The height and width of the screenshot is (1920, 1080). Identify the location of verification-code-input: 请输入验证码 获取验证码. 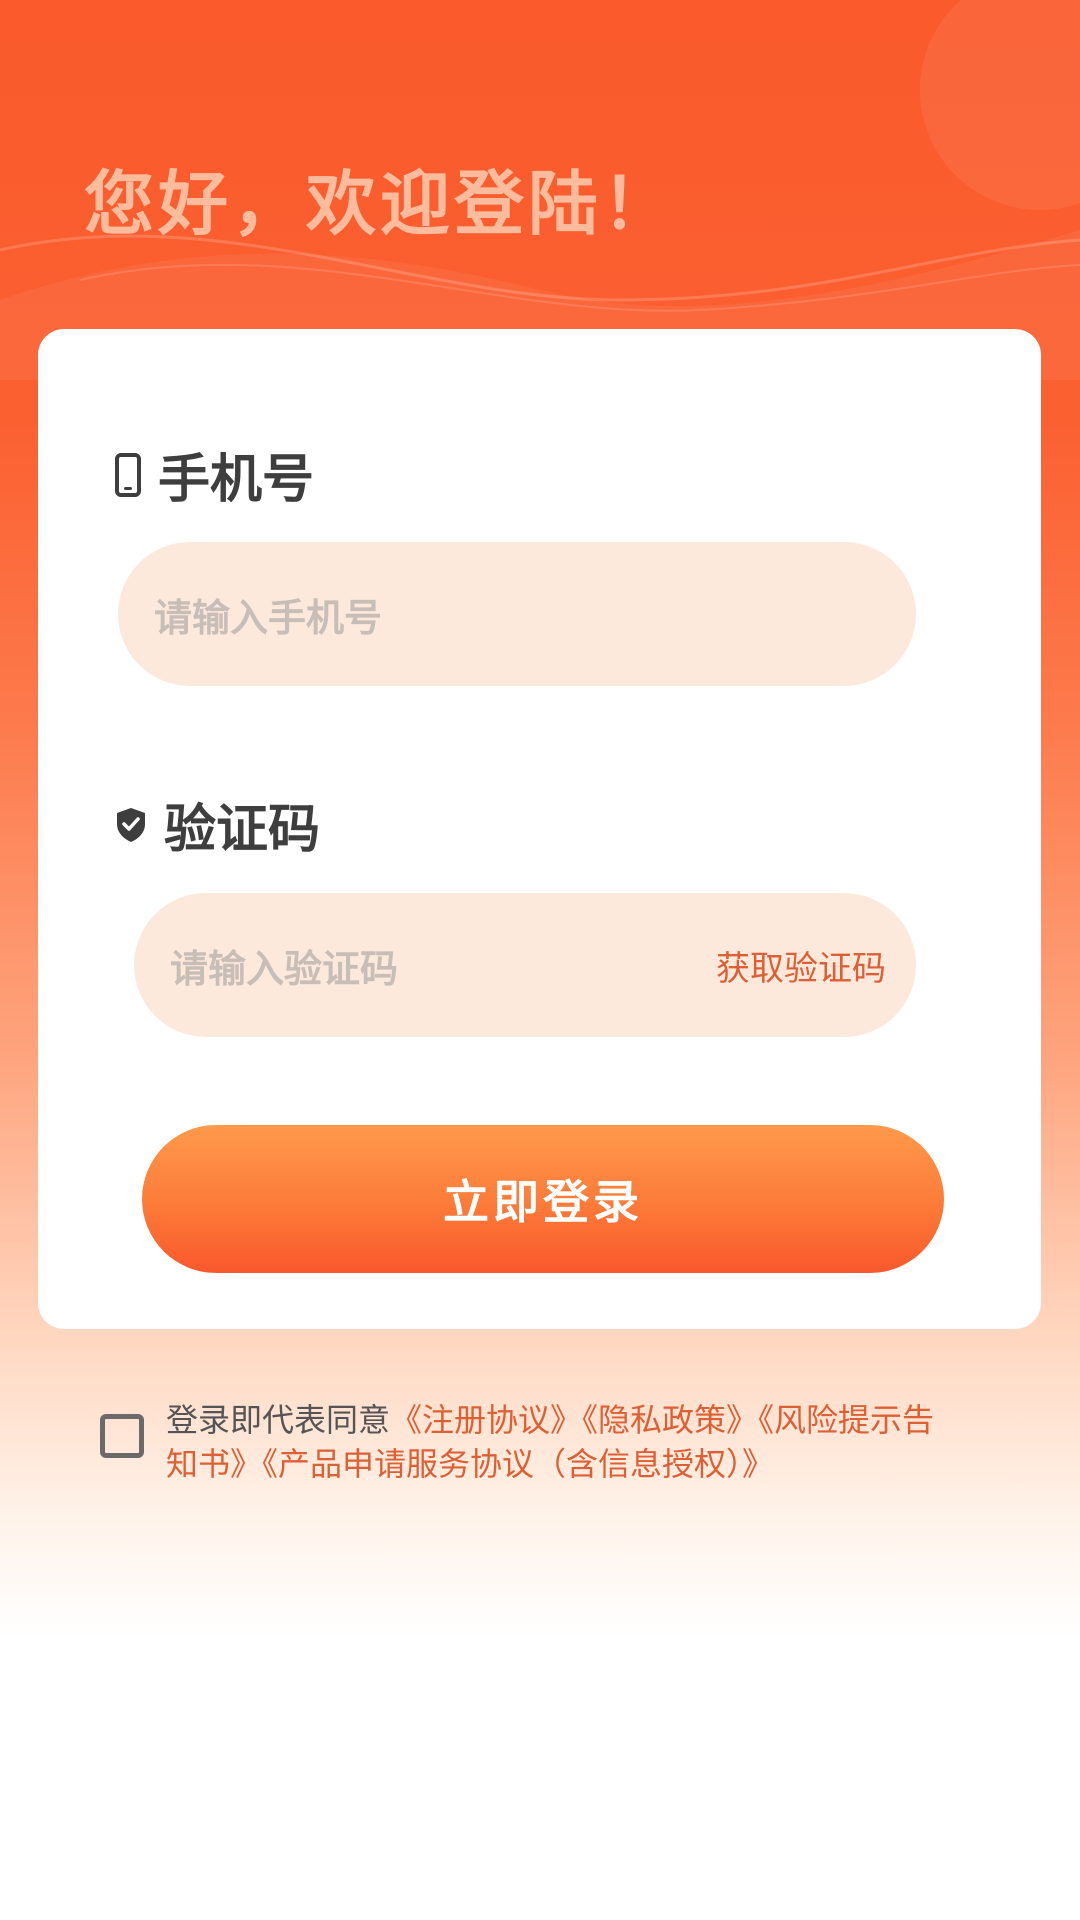
(525, 965).